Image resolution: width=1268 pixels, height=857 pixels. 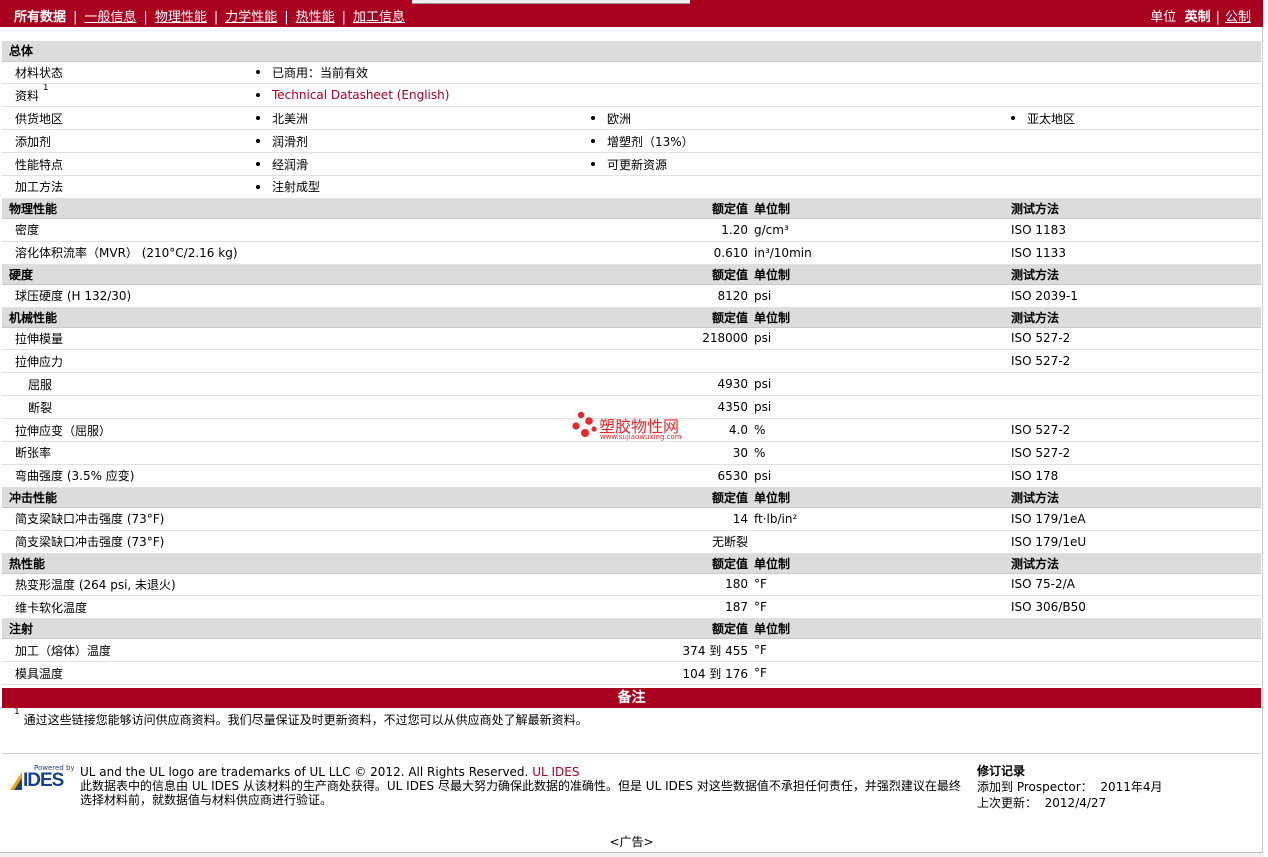 What do you see at coordinates (882, 339) in the screenshot?
I see `property-unit: psi` at bounding box center [882, 339].